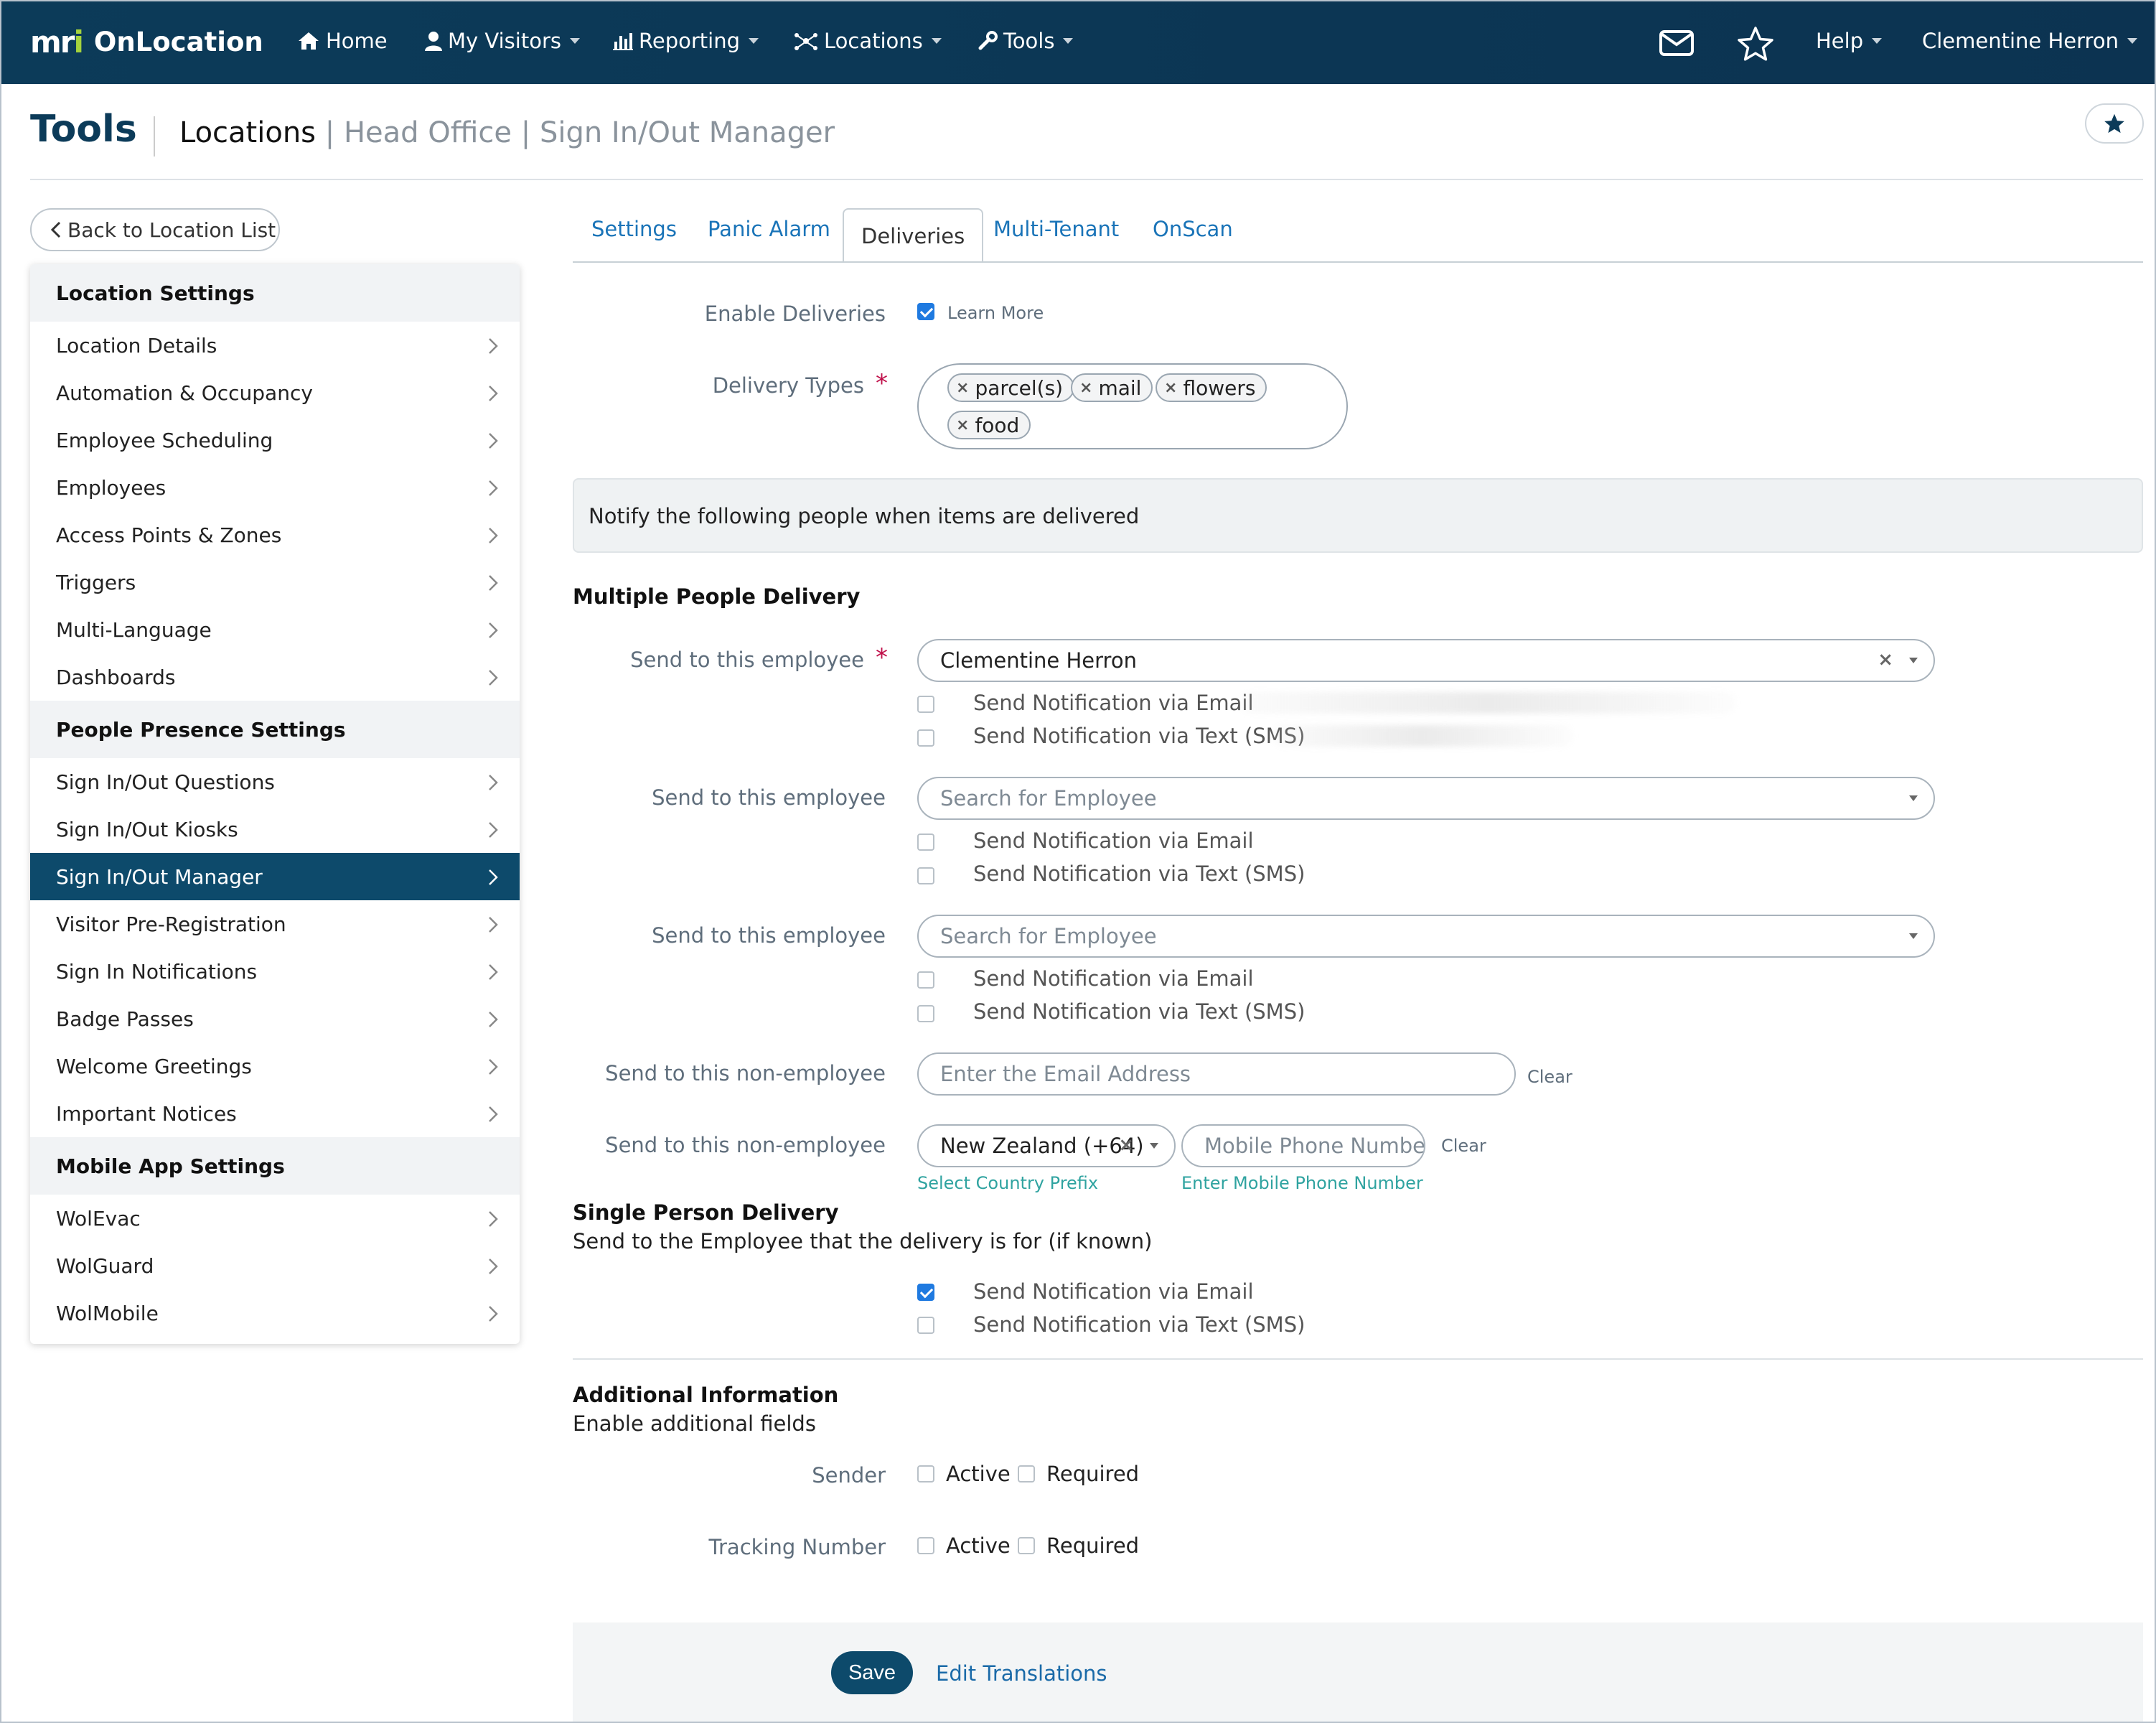  What do you see at coordinates (275, 829) in the screenshot?
I see `sidebar-item-sign-in-out-kiosks: Sign In/Out Kiosks` at bounding box center [275, 829].